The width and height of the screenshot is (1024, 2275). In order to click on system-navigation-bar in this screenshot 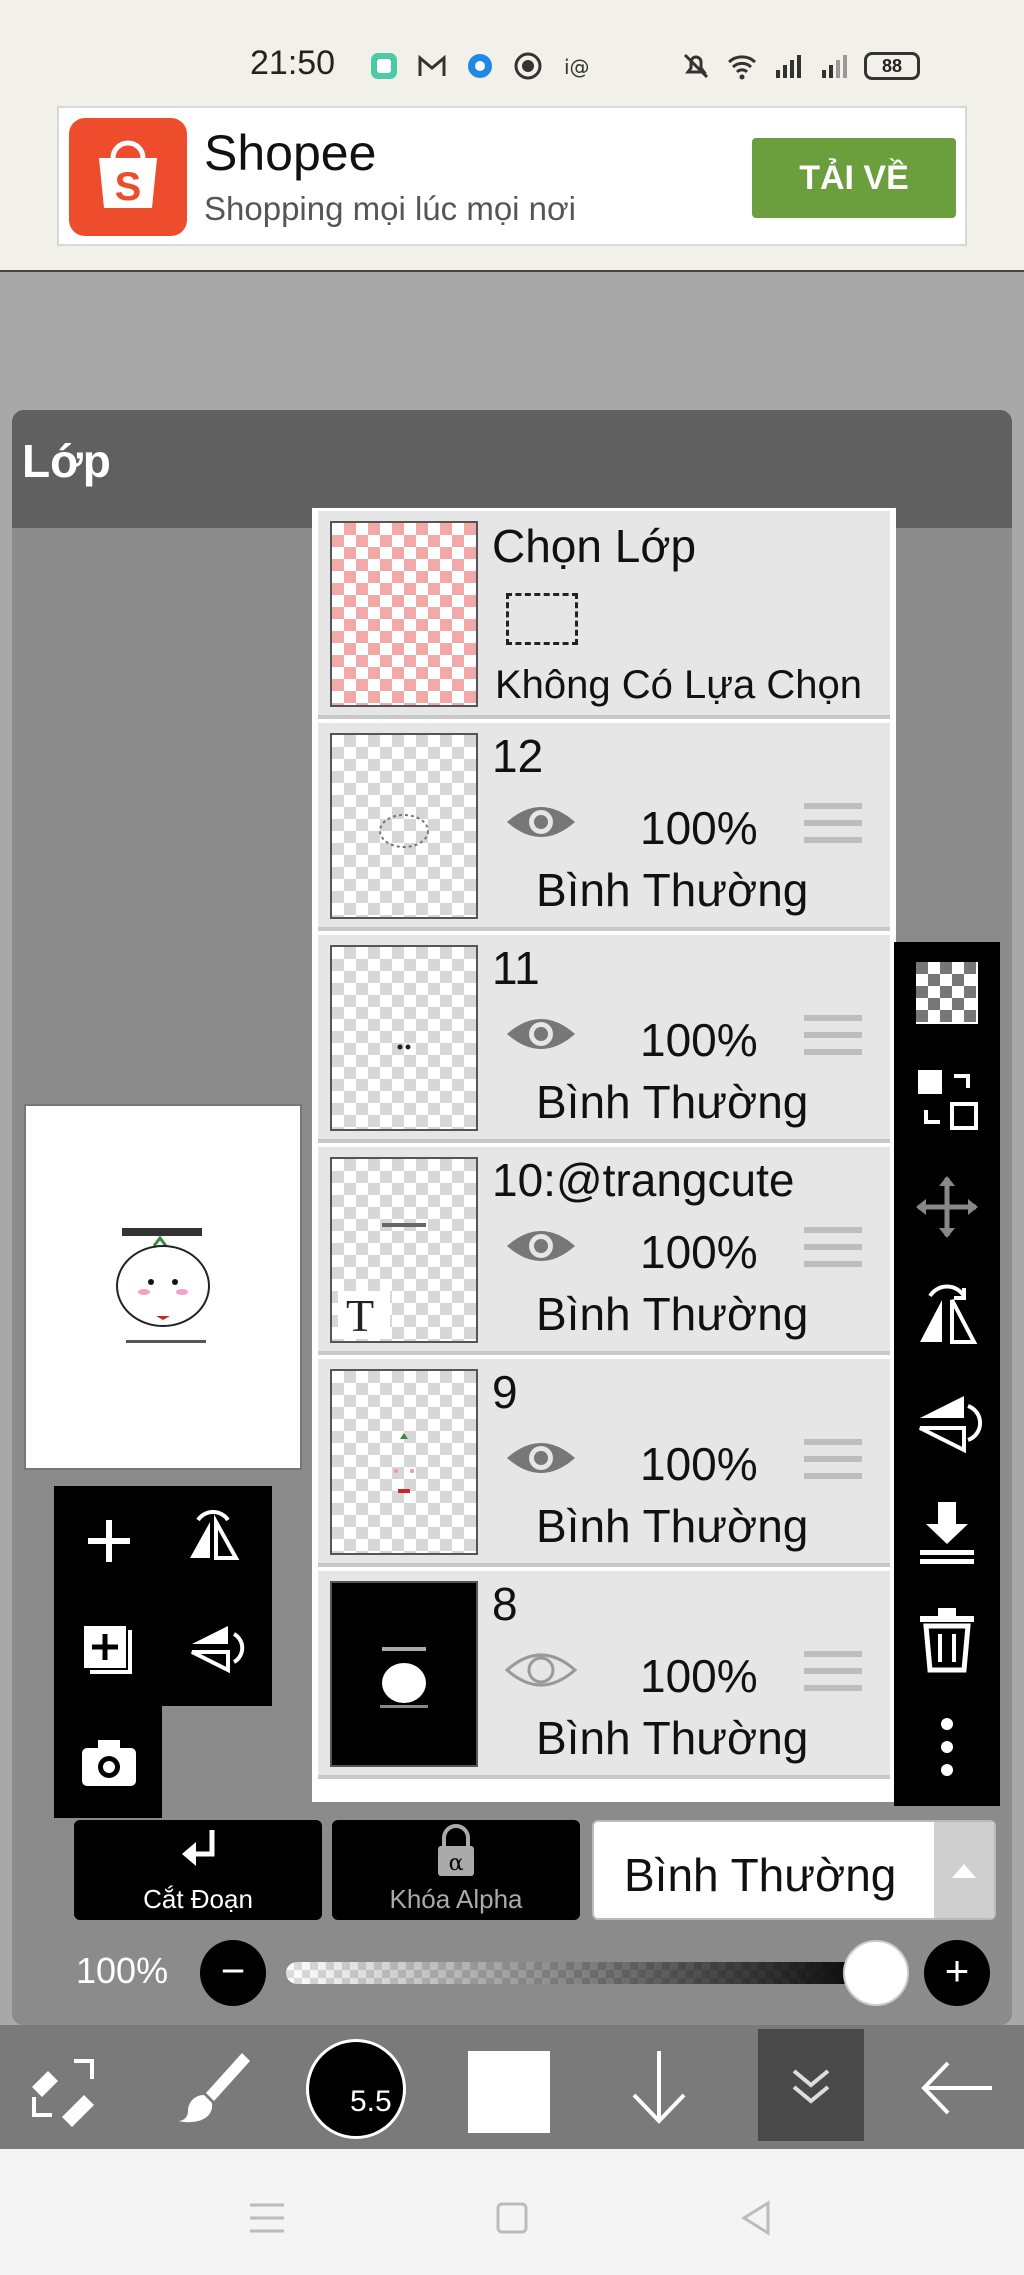, I will do `click(512, 2212)`.